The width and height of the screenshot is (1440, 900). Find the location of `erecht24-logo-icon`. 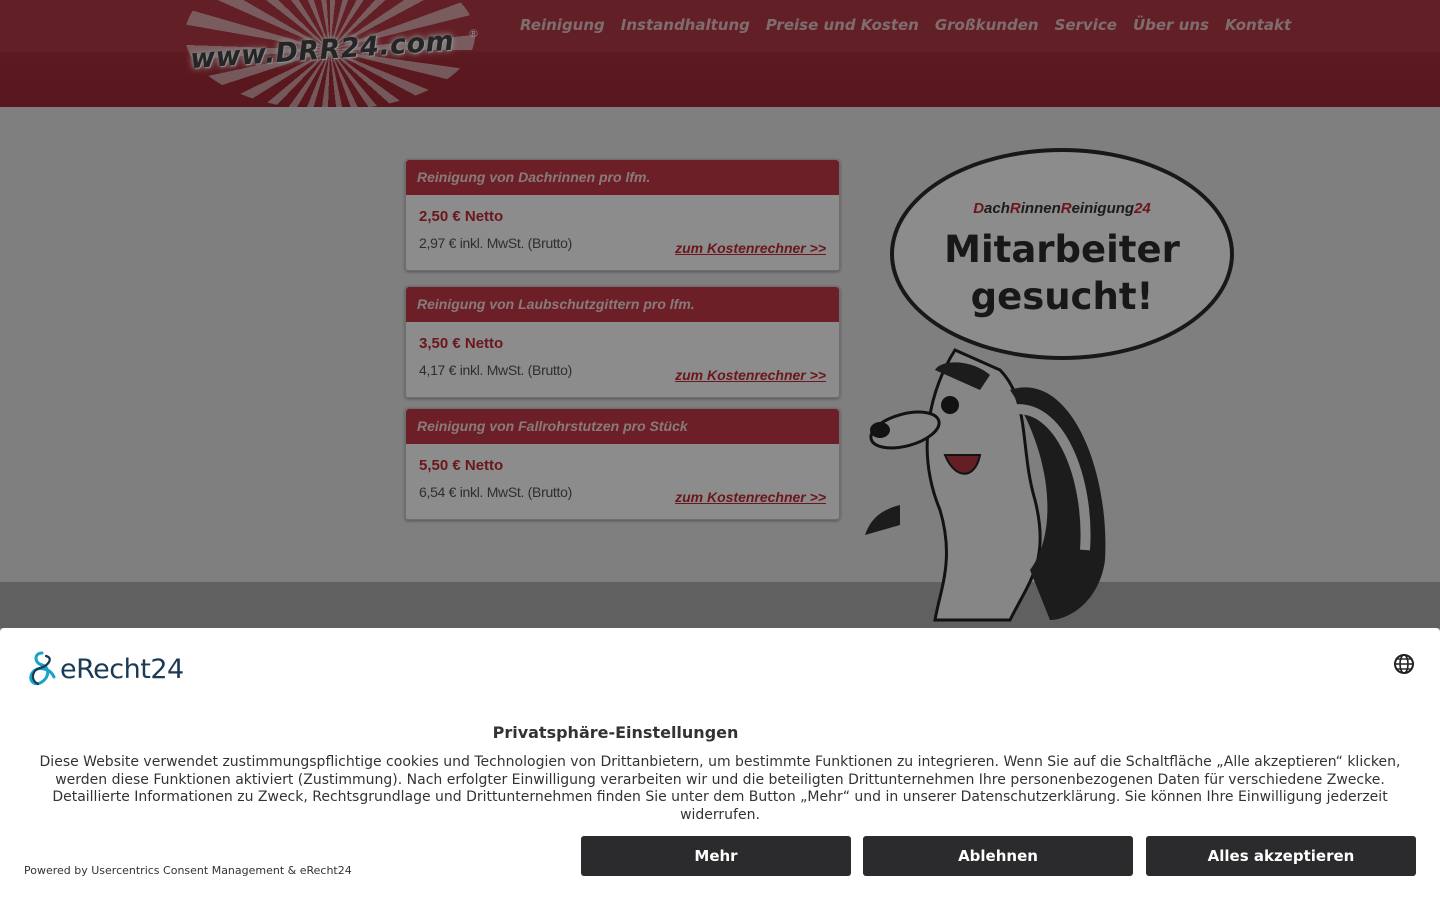

erecht24-logo-icon is located at coordinates (42, 668).